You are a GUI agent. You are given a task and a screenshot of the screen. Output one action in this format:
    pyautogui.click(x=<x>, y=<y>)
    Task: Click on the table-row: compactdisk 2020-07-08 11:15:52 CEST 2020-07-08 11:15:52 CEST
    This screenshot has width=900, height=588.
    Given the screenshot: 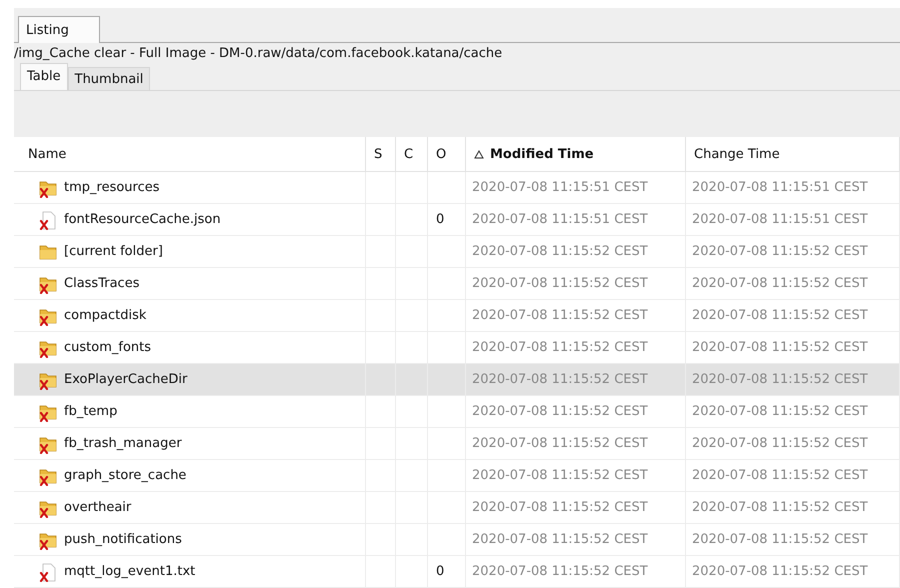 What is the action you would take?
    pyautogui.click(x=457, y=316)
    